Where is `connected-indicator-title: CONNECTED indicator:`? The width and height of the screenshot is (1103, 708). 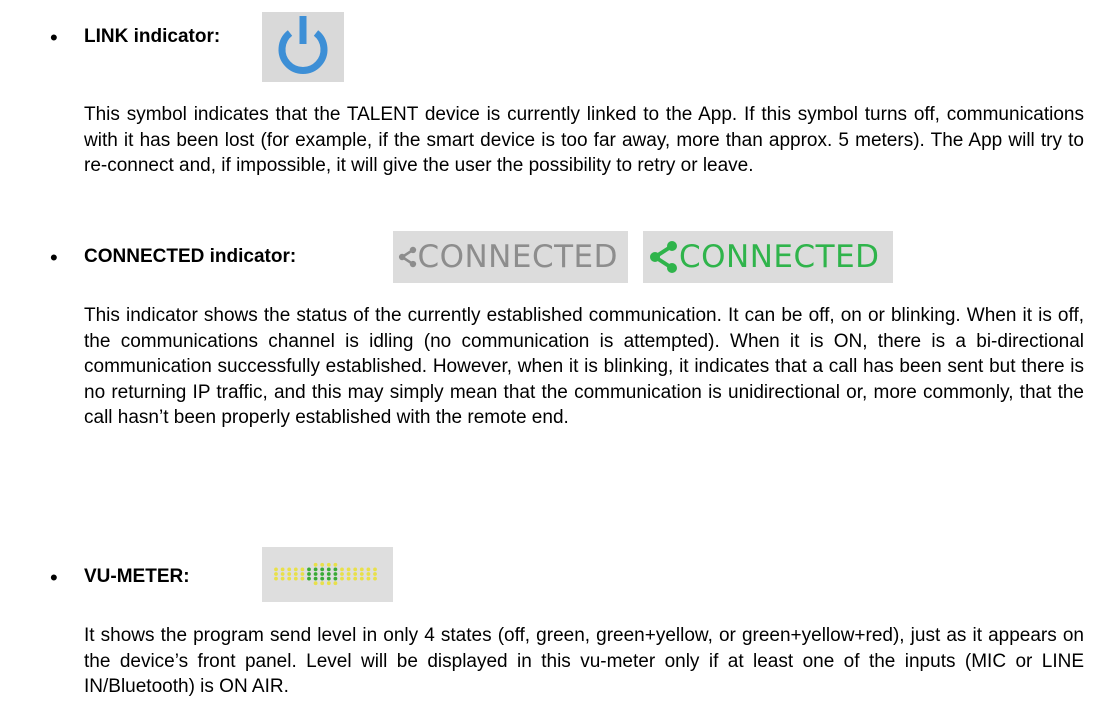
connected-indicator-title: CONNECTED indicator: is located at coordinates (190, 256).